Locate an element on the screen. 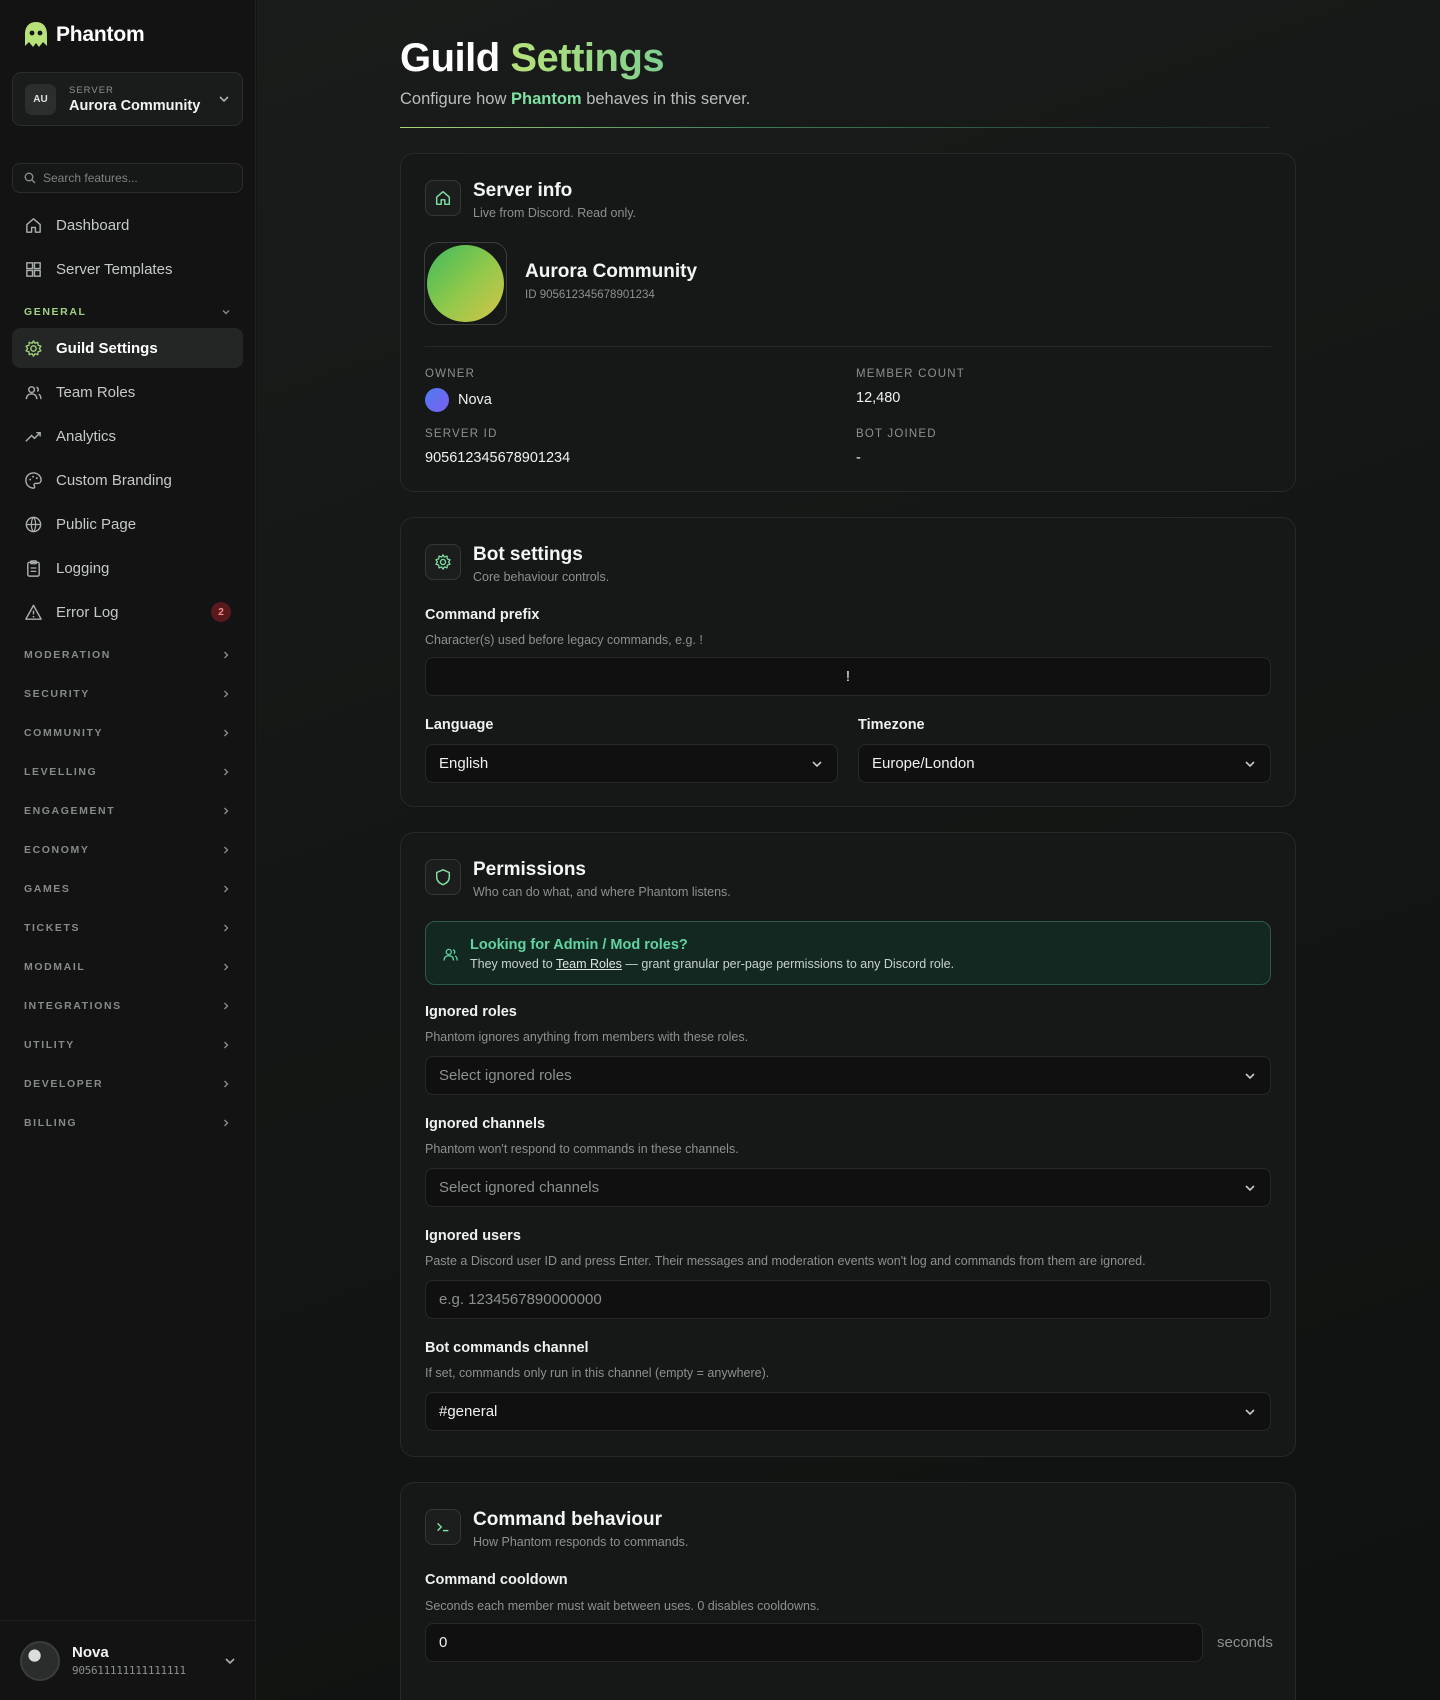 This screenshot has height=1700, width=1440. ignored-users-input: e.g. 1234567890000000 is located at coordinates (848, 1299).